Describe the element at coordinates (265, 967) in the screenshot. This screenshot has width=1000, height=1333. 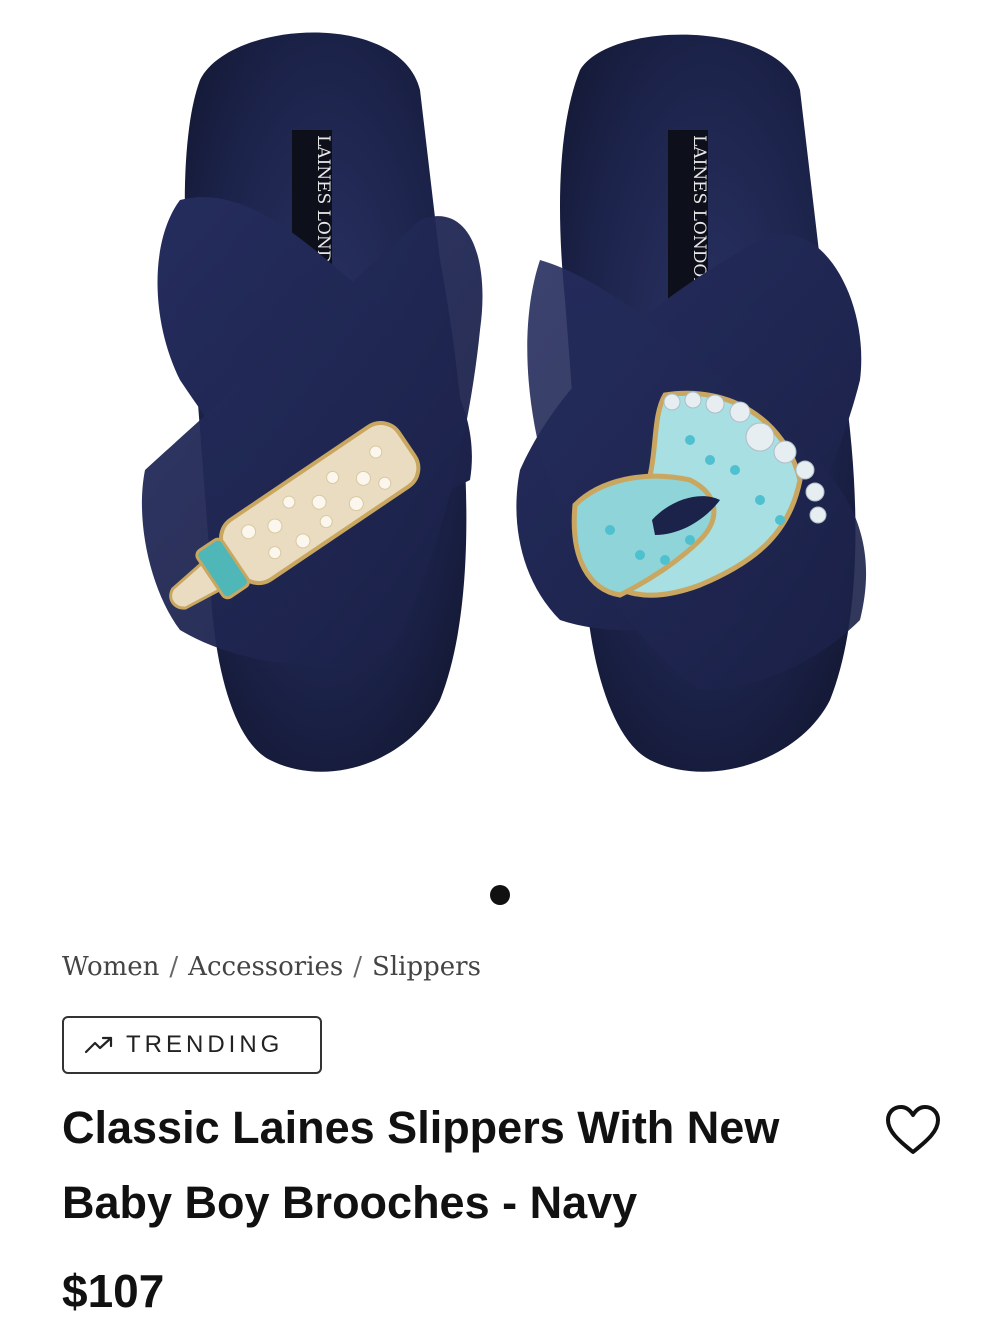
I see `breadcrumb-item-accessories: Accessories` at that location.